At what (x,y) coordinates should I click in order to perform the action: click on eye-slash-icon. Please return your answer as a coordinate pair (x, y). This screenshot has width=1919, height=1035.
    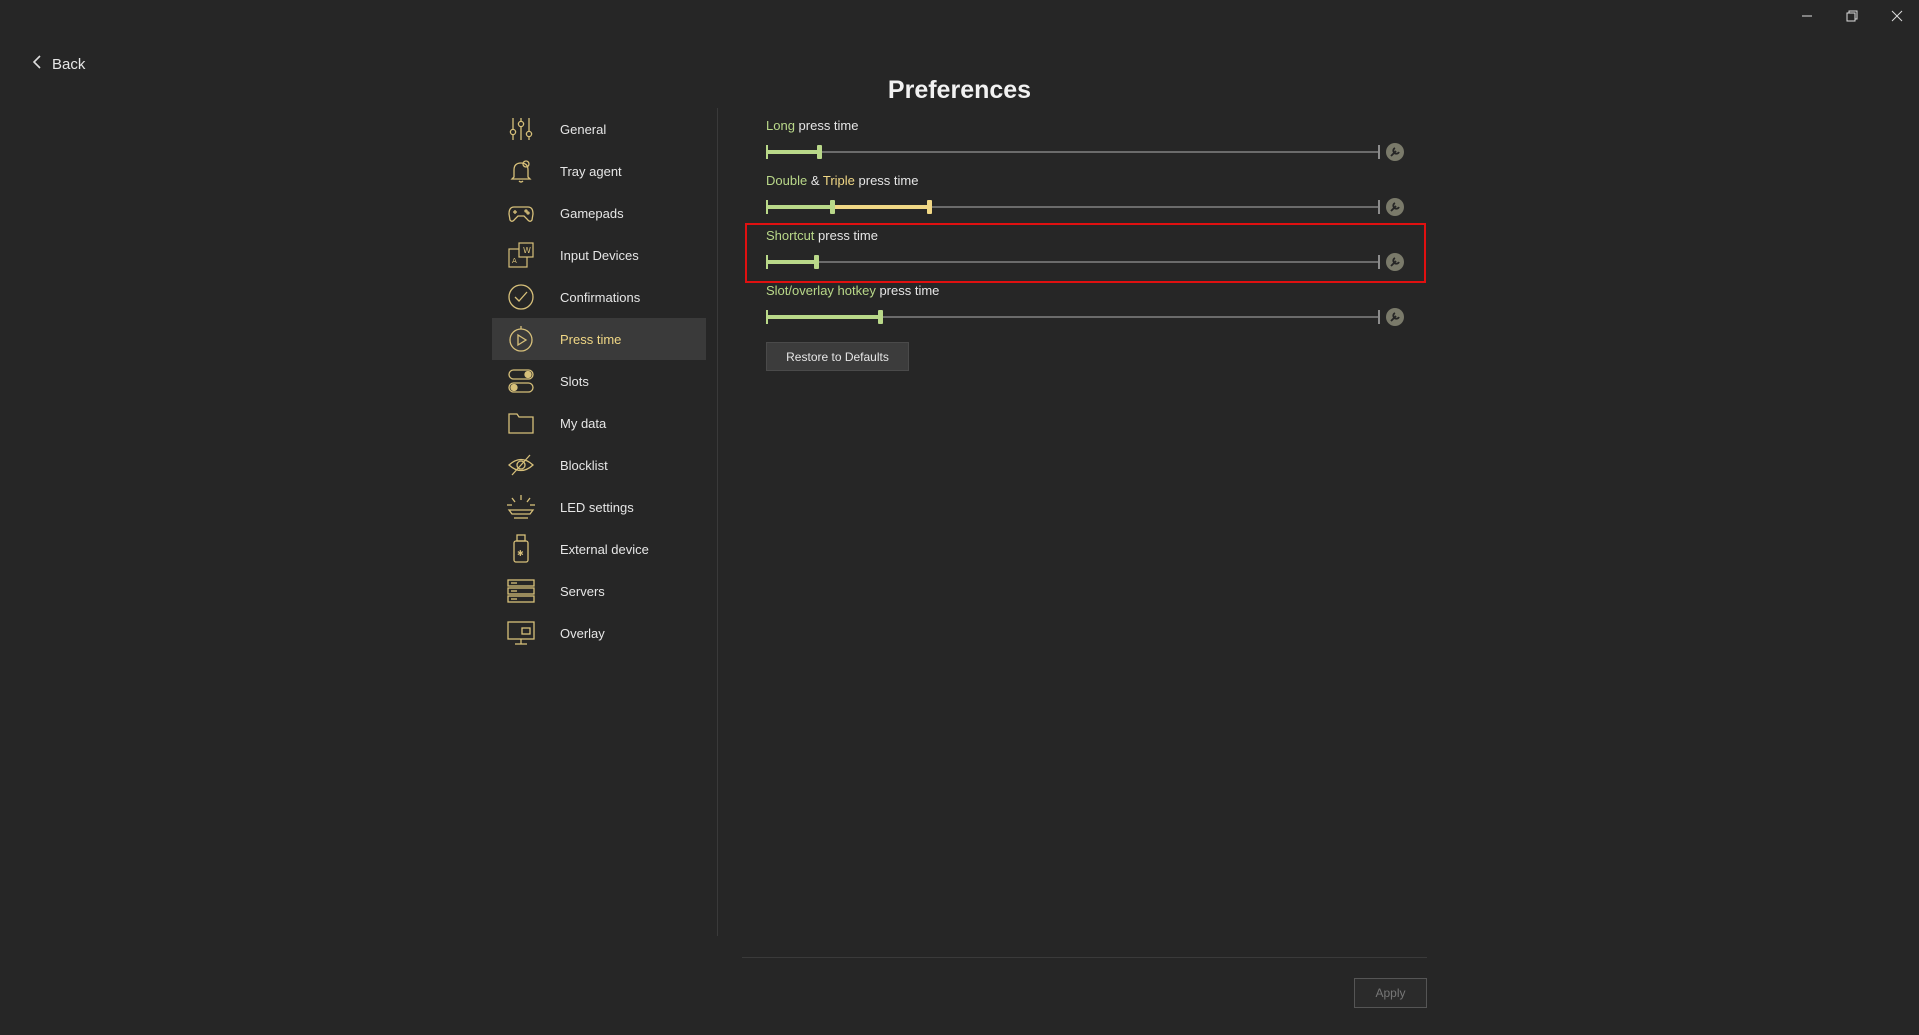
    Looking at the image, I should click on (521, 465).